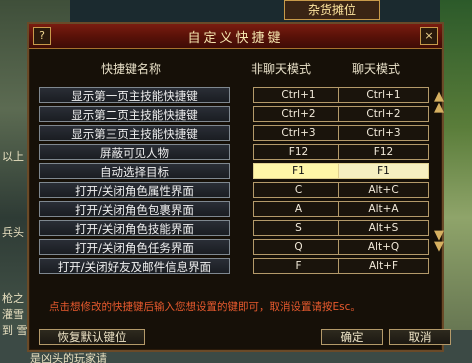 This screenshot has width=472, height=363. What do you see at coordinates (13, 298) in the screenshot?
I see `bg-text-fragment: 枪之` at bounding box center [13, 298].